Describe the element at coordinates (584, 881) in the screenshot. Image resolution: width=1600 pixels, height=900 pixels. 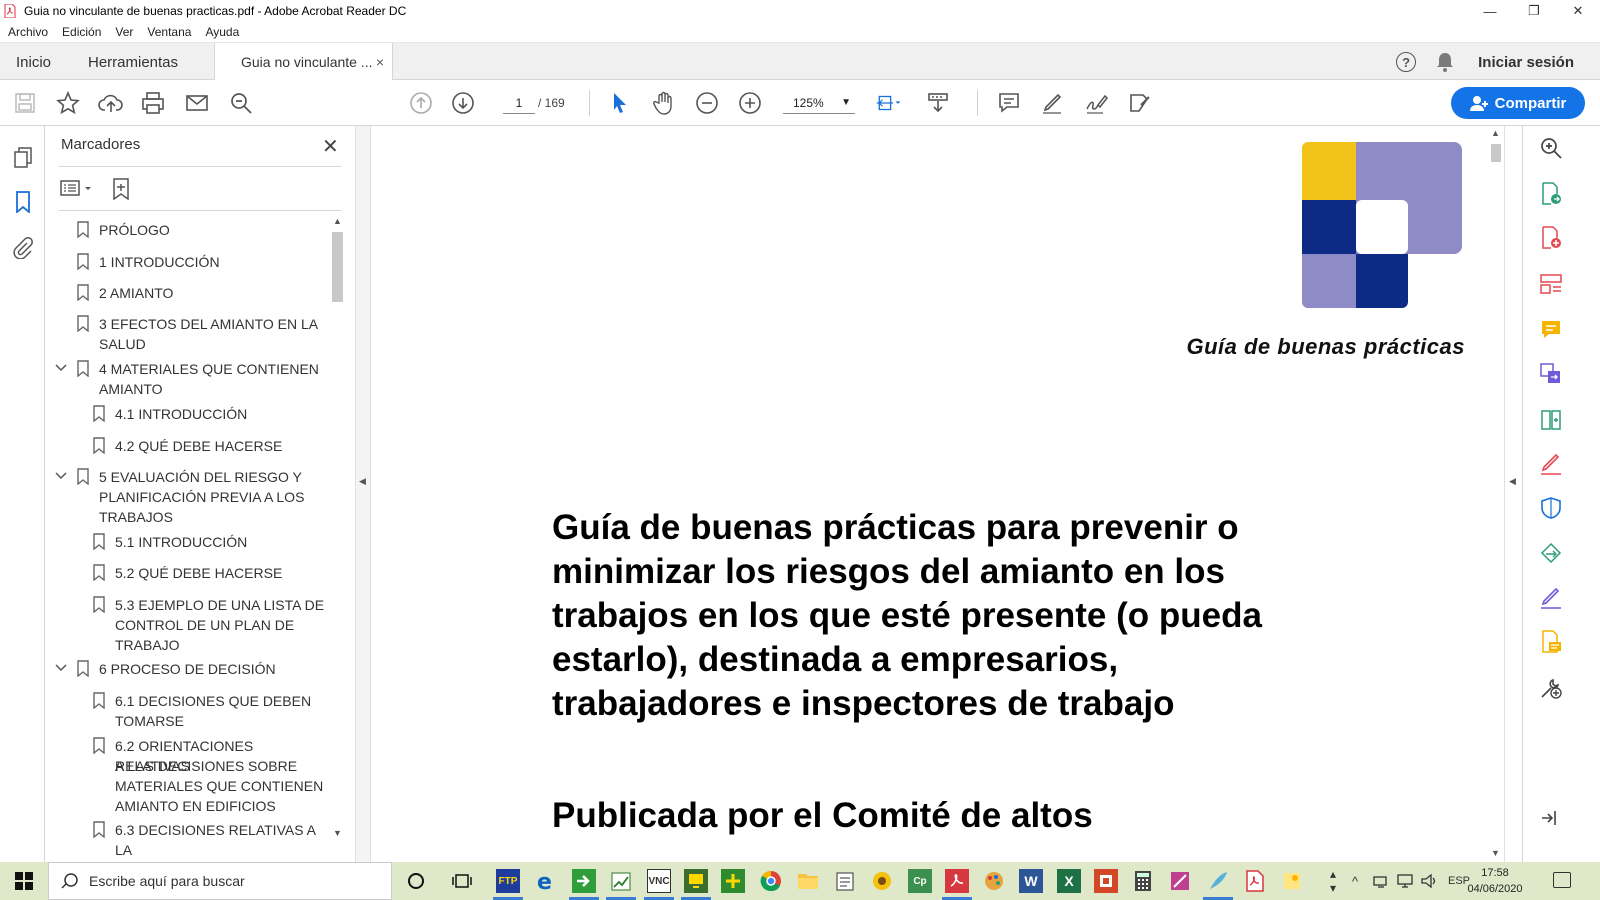
I see `app-arrow-icon` at that location.